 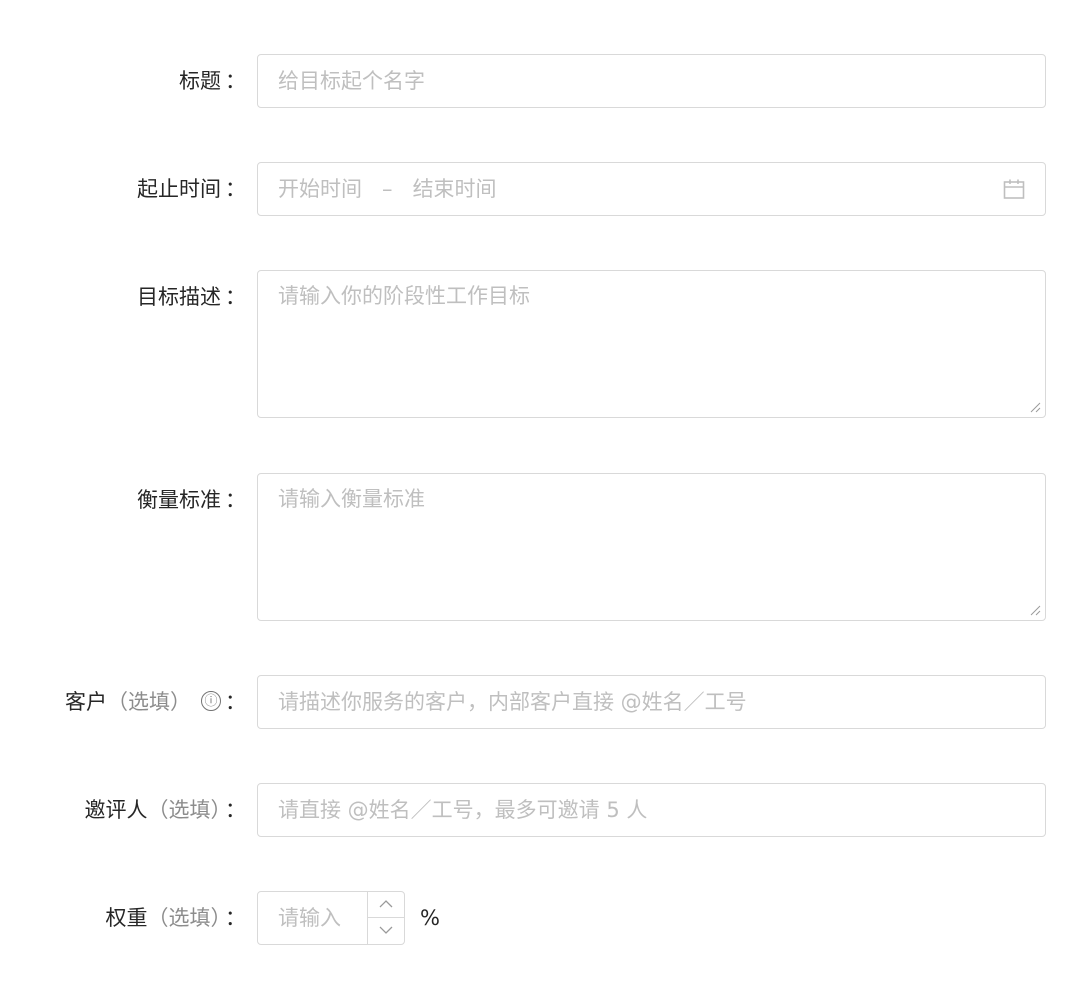 I want to click on date-range-label-text: 起止时间, so click(x=179, y=189).